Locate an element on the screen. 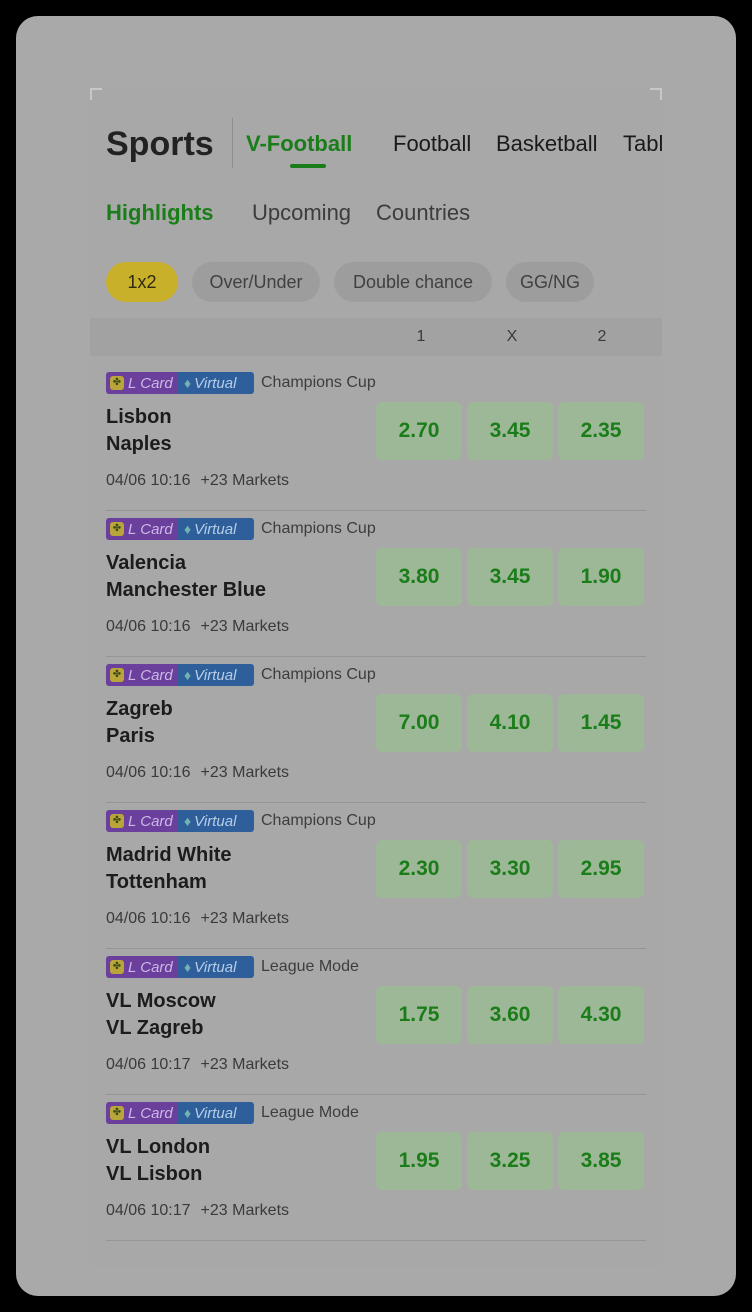 The image size is (752, 1312). nav-divider is located at coordinates (232, 143).